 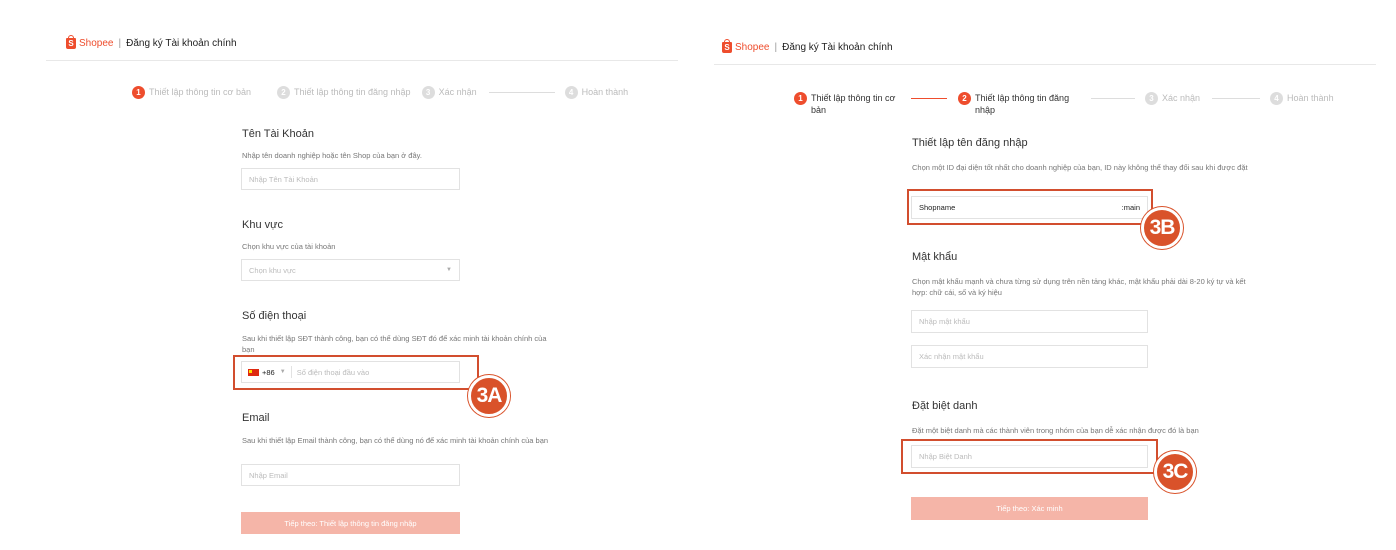 What do you see at coordinates (350, 270) in the screenshot?
I see `region-select: Chọn khu vực ▼` at bounding box center [350, 270].